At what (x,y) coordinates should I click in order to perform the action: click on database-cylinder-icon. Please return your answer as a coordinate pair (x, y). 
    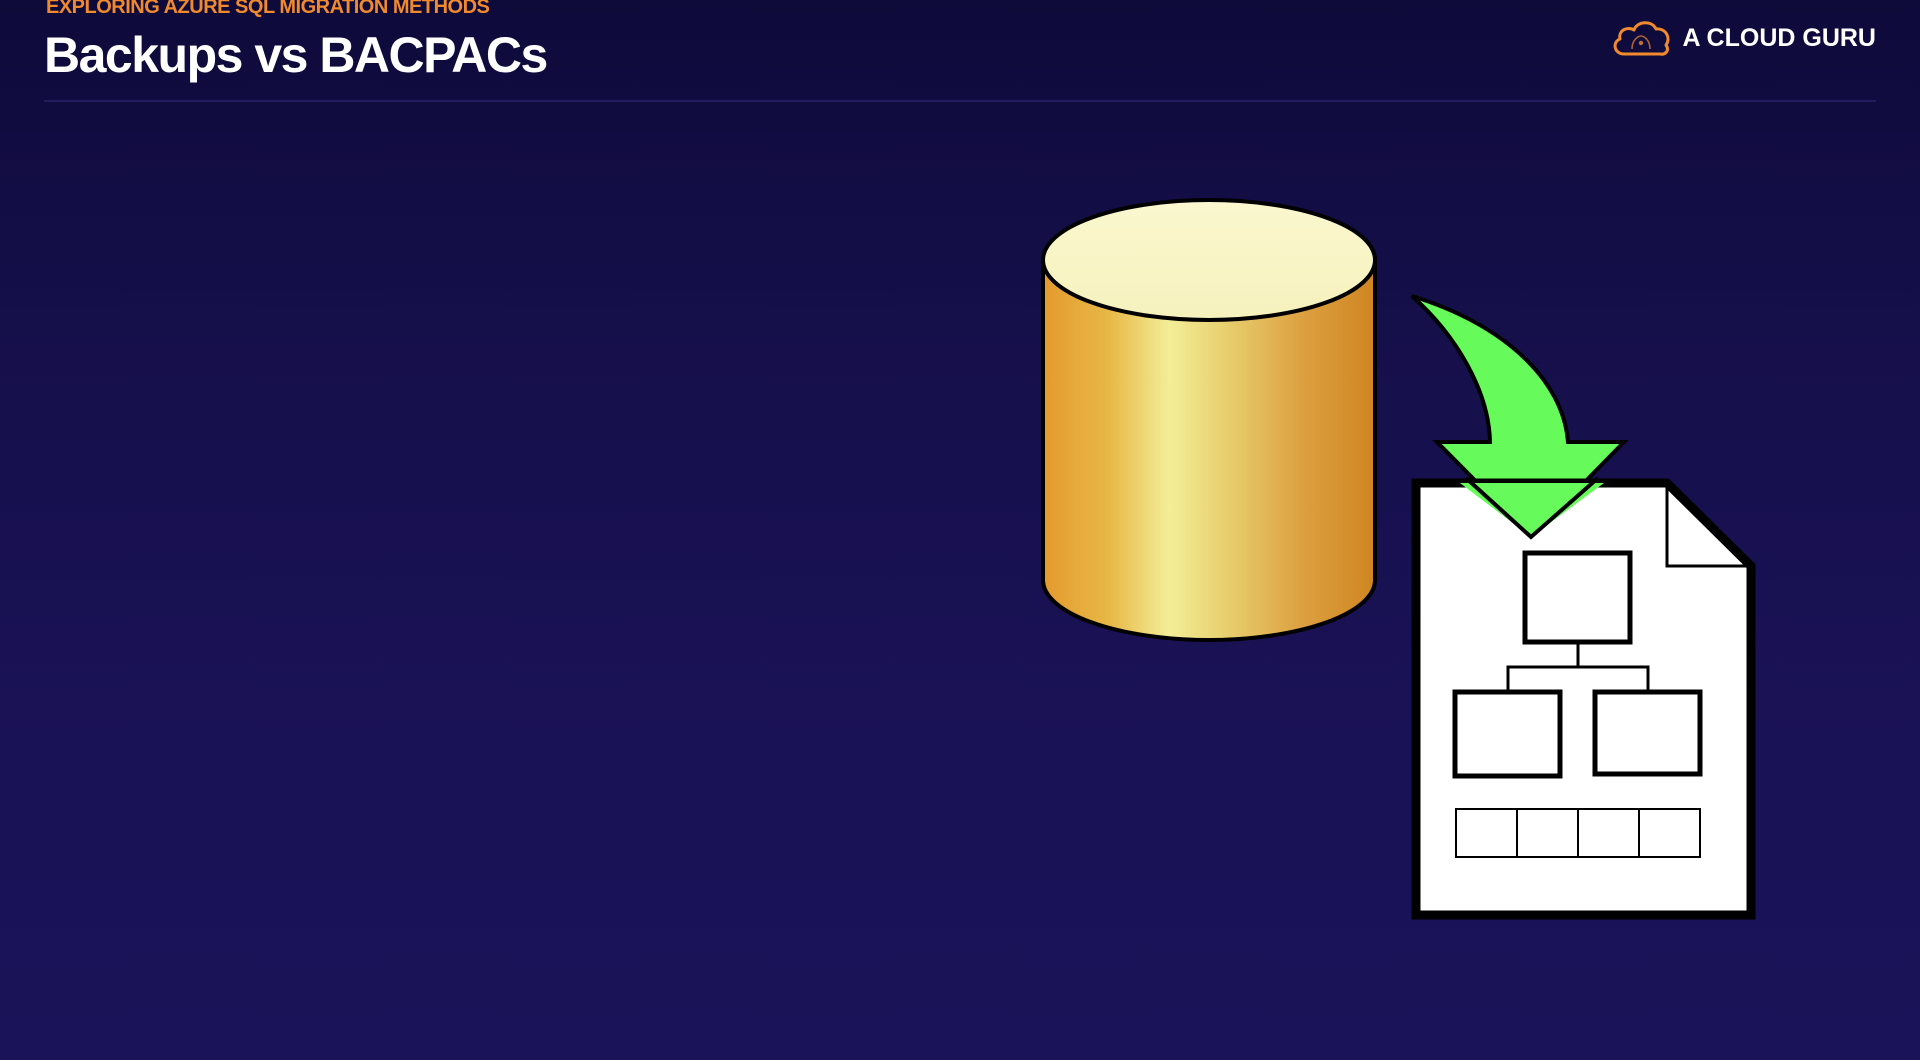
    Looking at the image, I should click on (1209, 420).